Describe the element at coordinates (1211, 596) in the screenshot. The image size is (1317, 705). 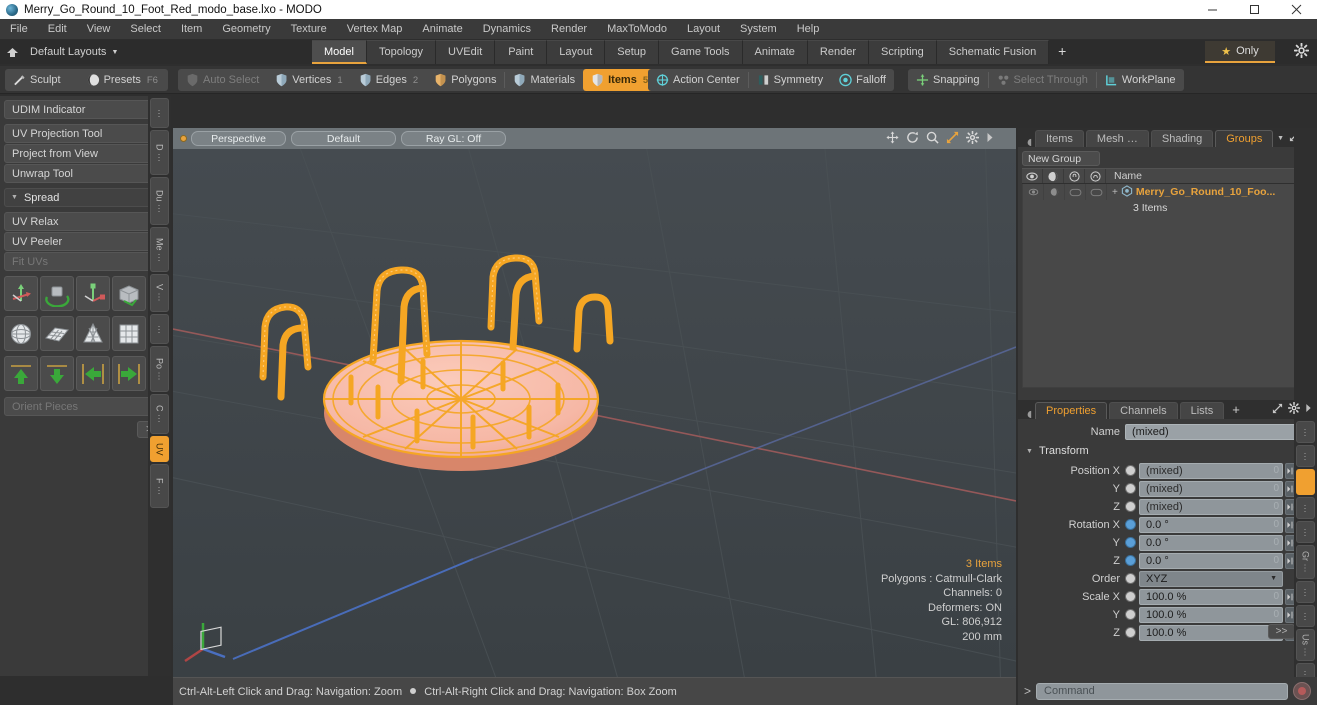
I see `input-scale-x: 100.0 % 0` at that location.